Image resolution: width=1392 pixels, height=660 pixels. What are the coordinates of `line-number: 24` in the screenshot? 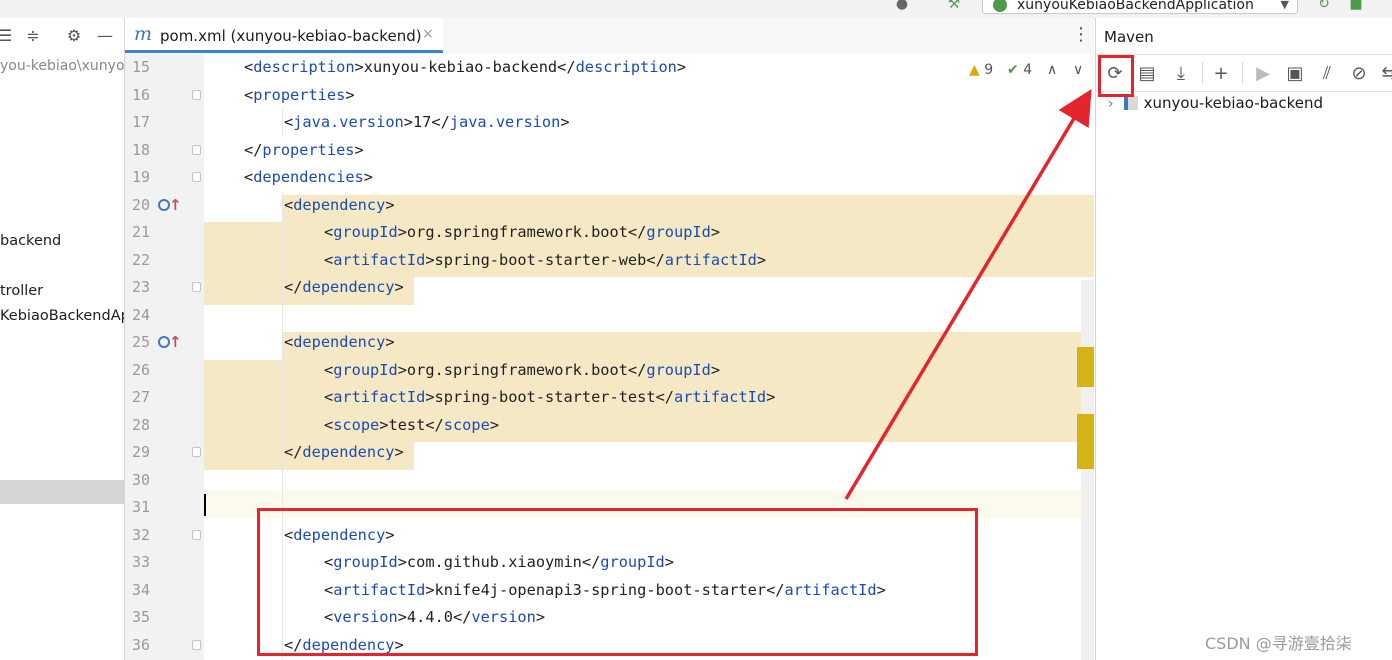 It's located at (141, 314).